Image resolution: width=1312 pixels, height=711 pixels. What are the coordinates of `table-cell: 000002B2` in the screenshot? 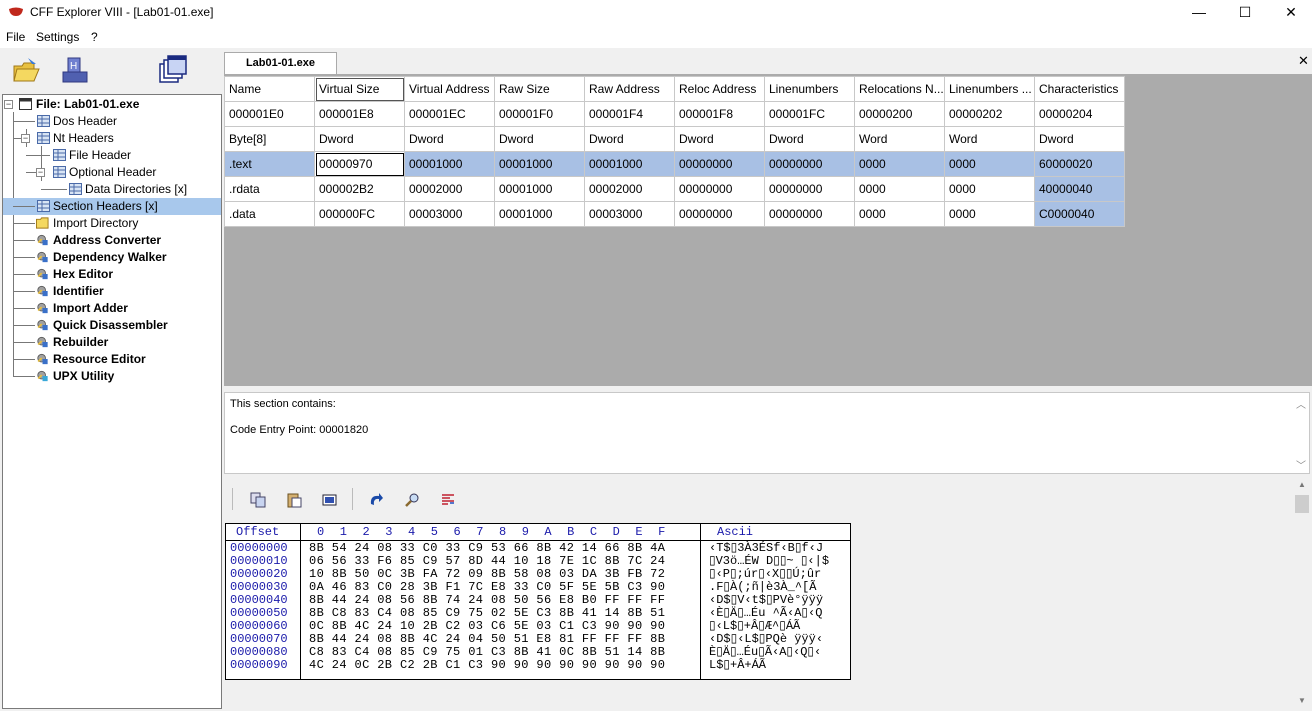 It's located at (359, 189).